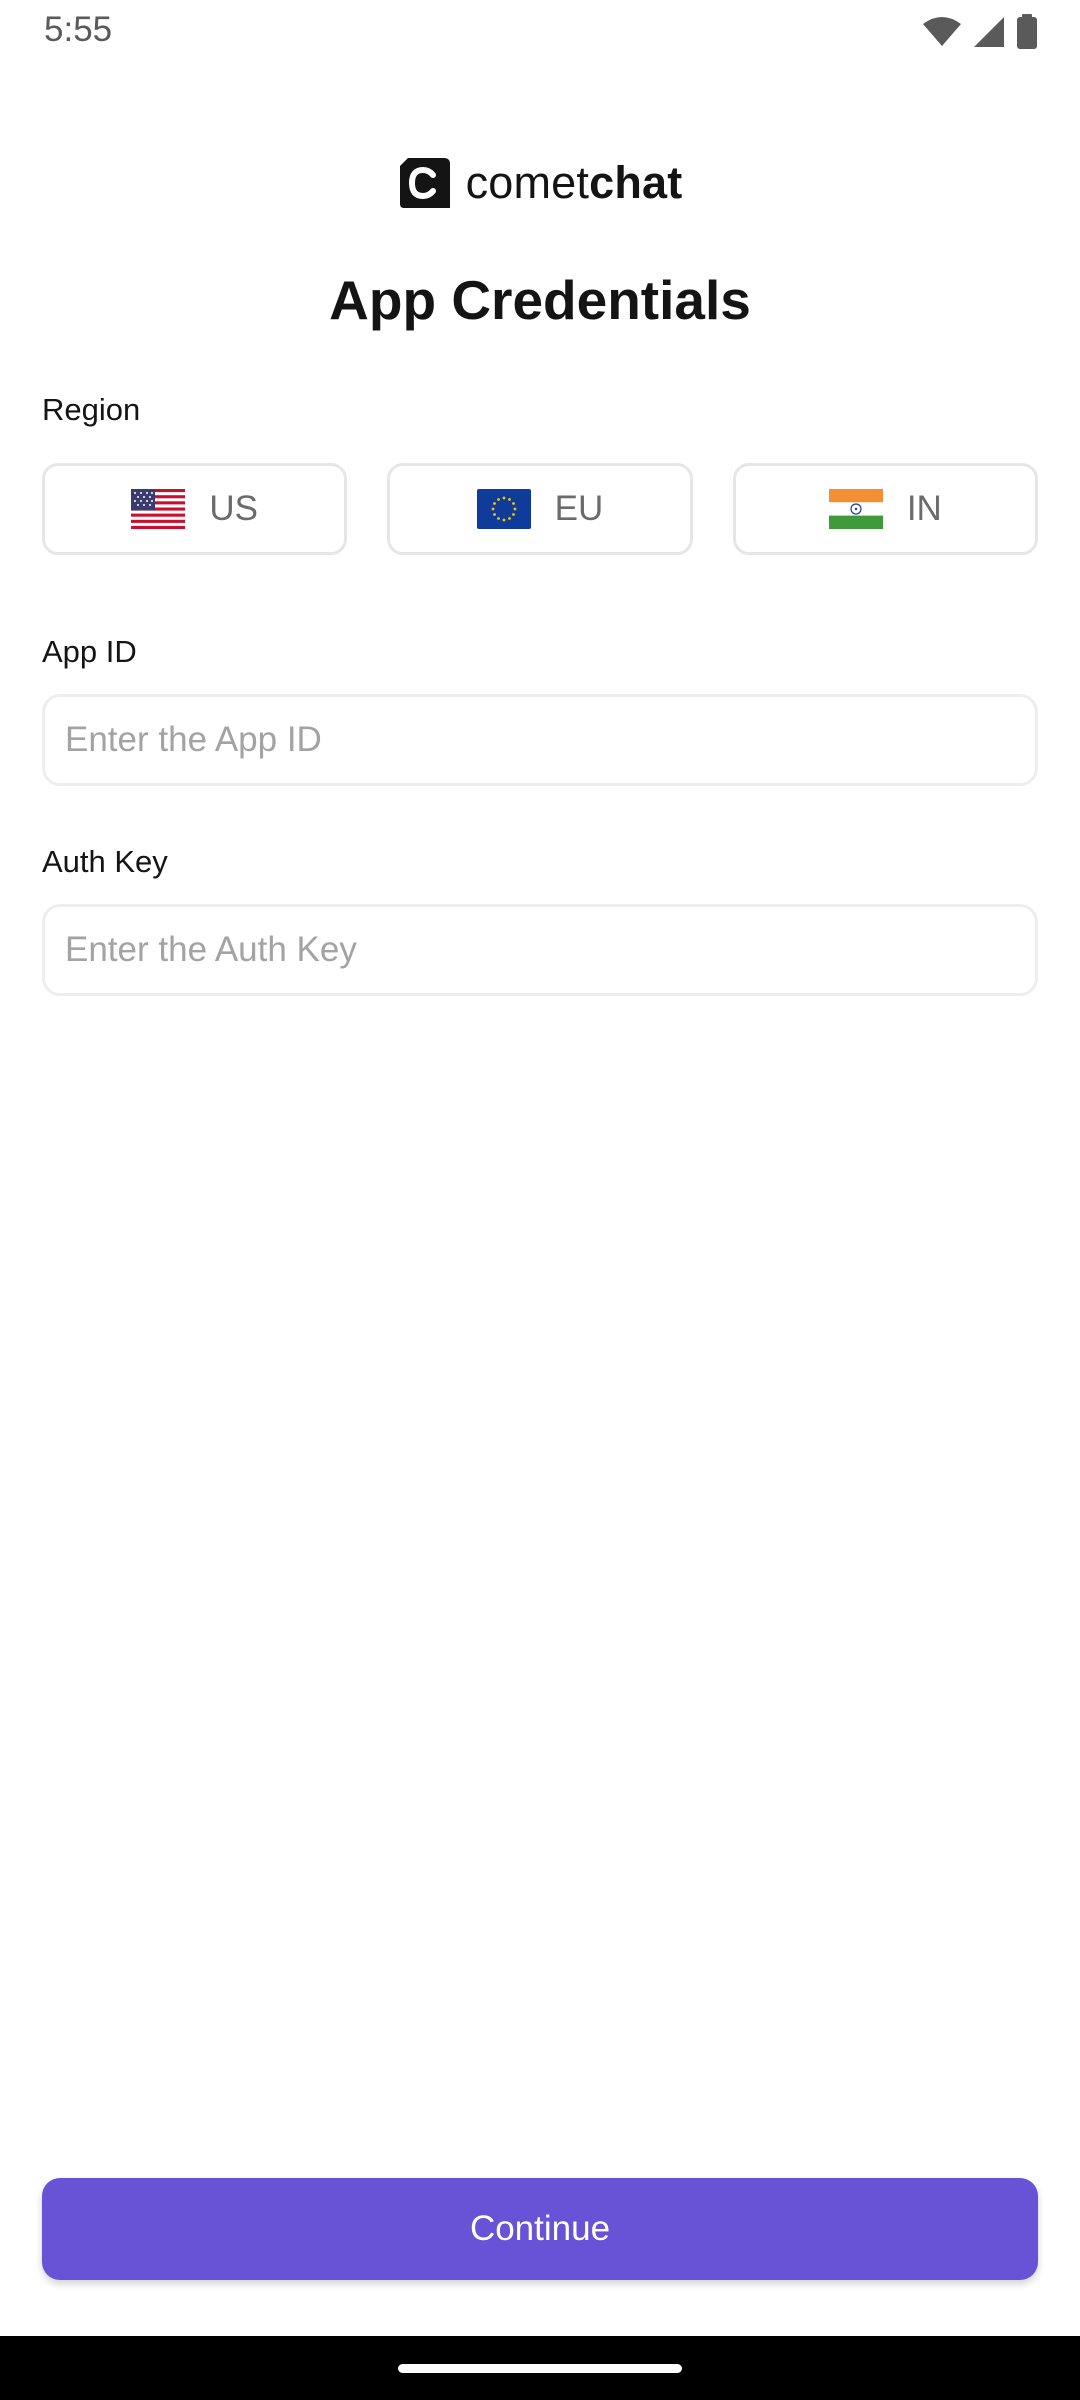  I want to click on continue-button: Continue, so click(540, 2229).